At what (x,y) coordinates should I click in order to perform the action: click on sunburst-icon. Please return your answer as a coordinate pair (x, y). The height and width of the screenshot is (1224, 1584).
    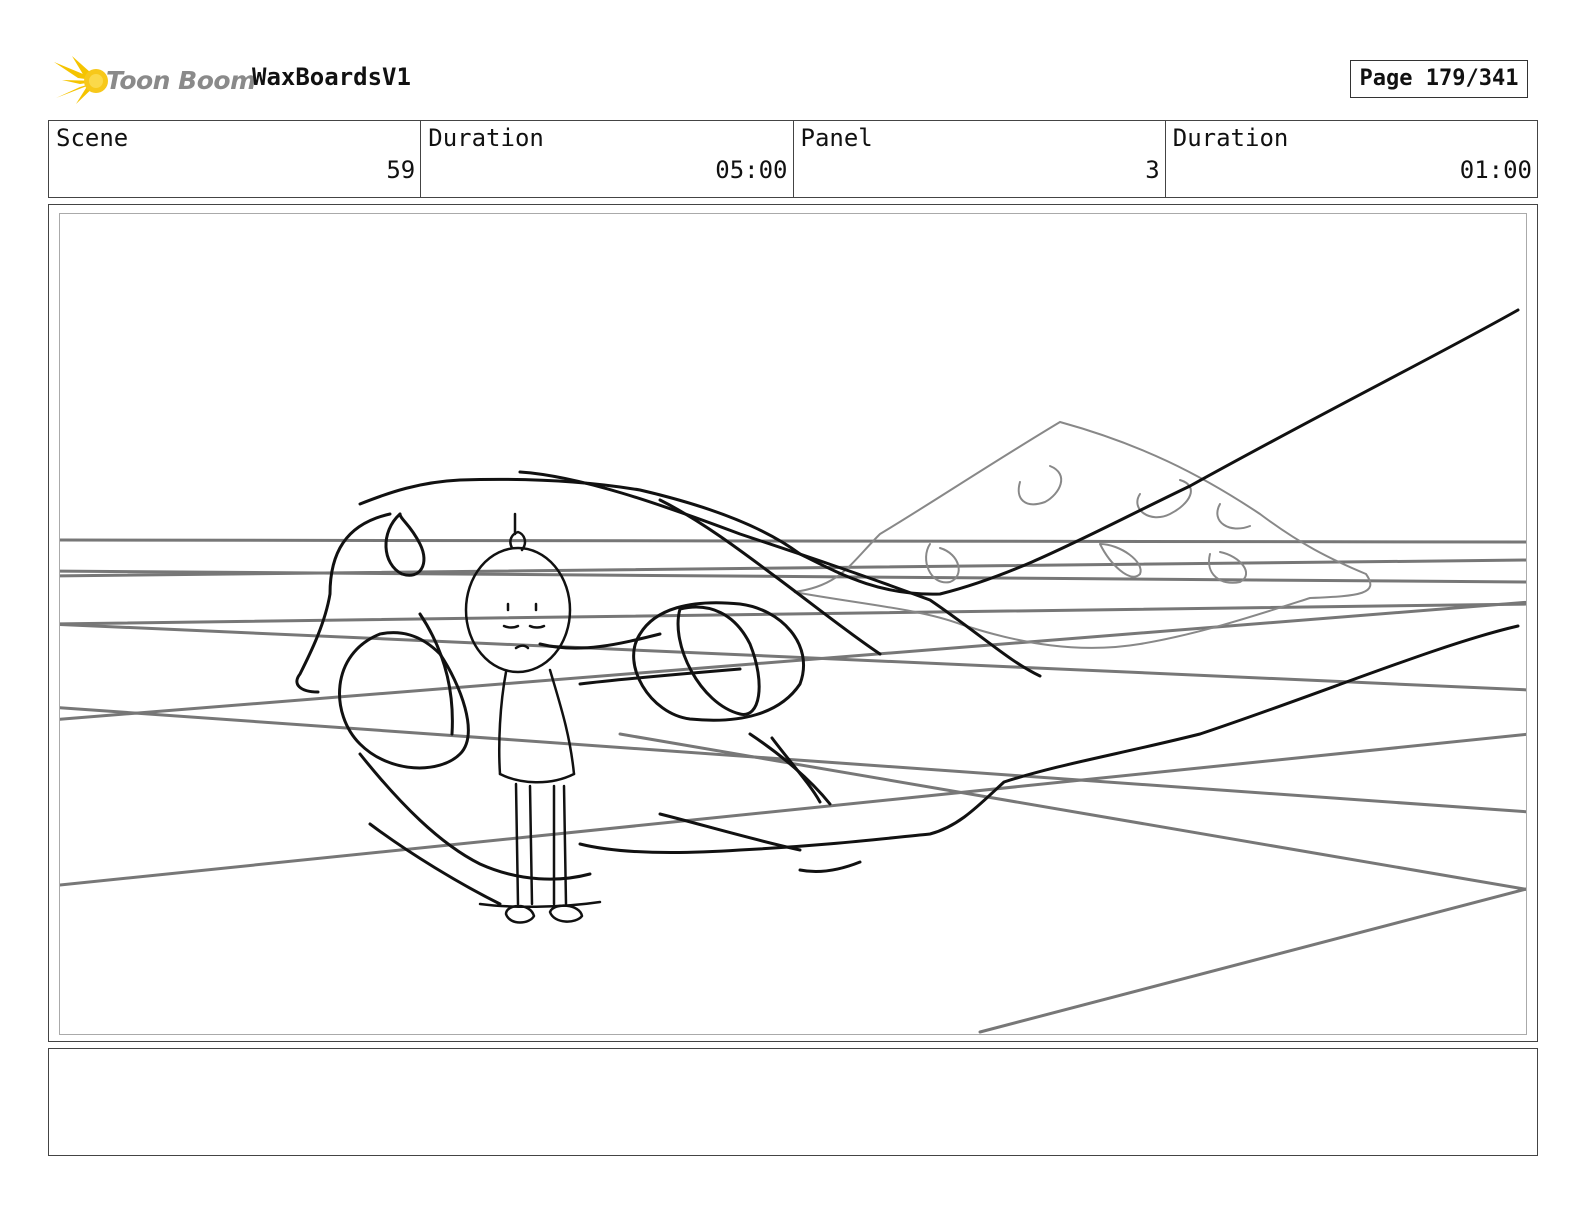
    Looking at the image, I should click on (81, 80).